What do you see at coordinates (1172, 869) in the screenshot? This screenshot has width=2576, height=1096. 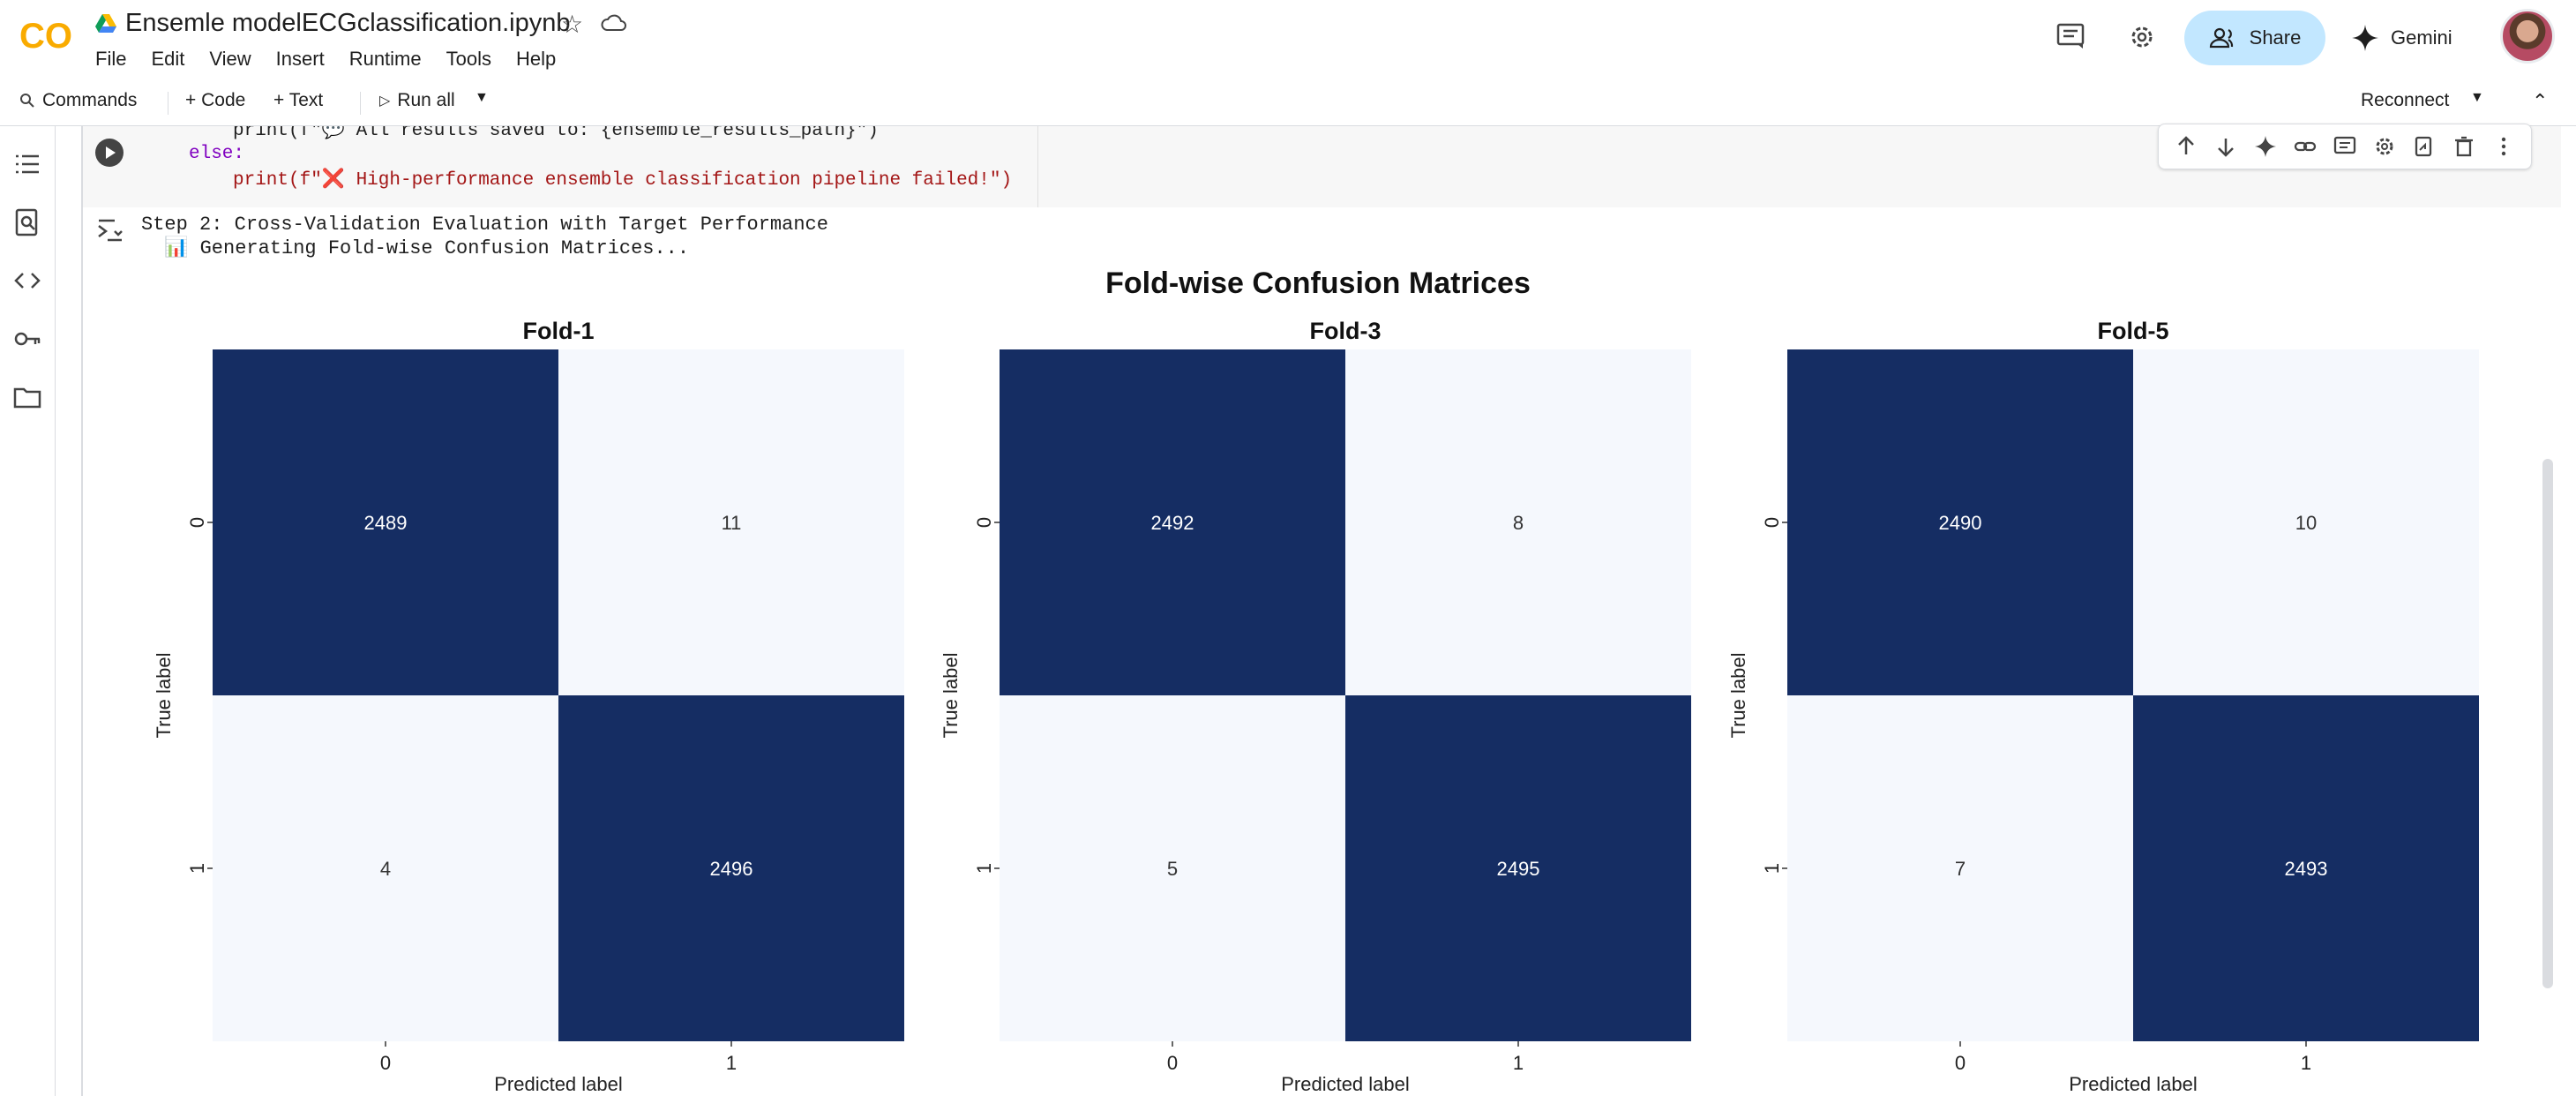 I see `cell-value-label: 5` at bounding box center [1172, 869].